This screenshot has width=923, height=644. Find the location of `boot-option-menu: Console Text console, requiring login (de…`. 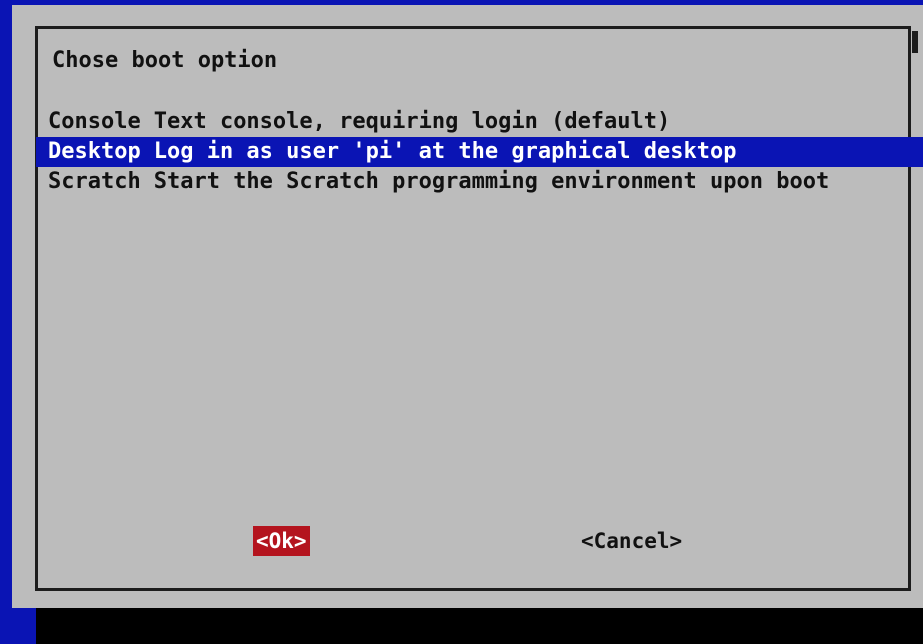

boot-option-menu: Console Text console, requiring login (de… is located at coordinates (479, 152).